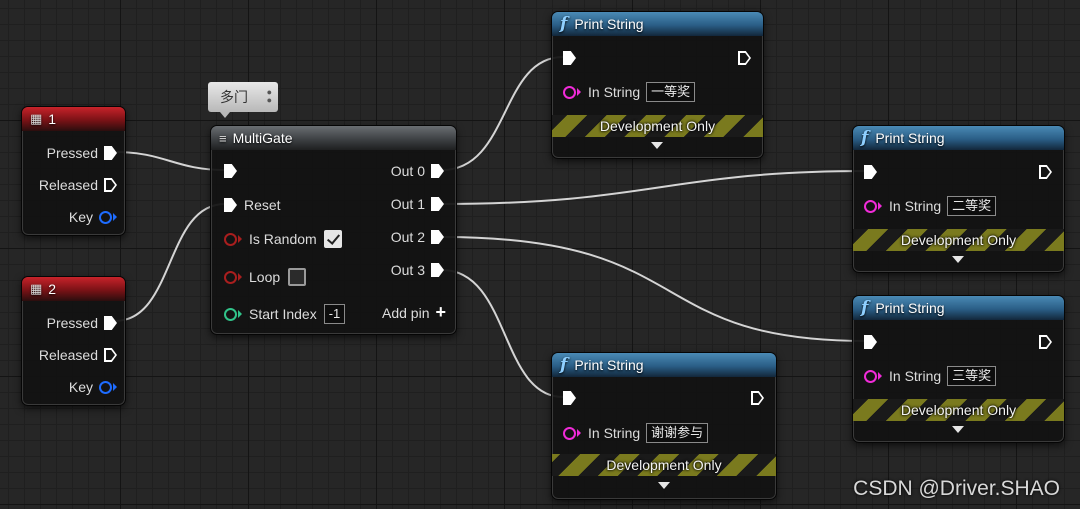  Describe the element at coordinates (170, 161) in the screenshot. I see `wire-key1-pressed-to-multigate-exec` at that location.